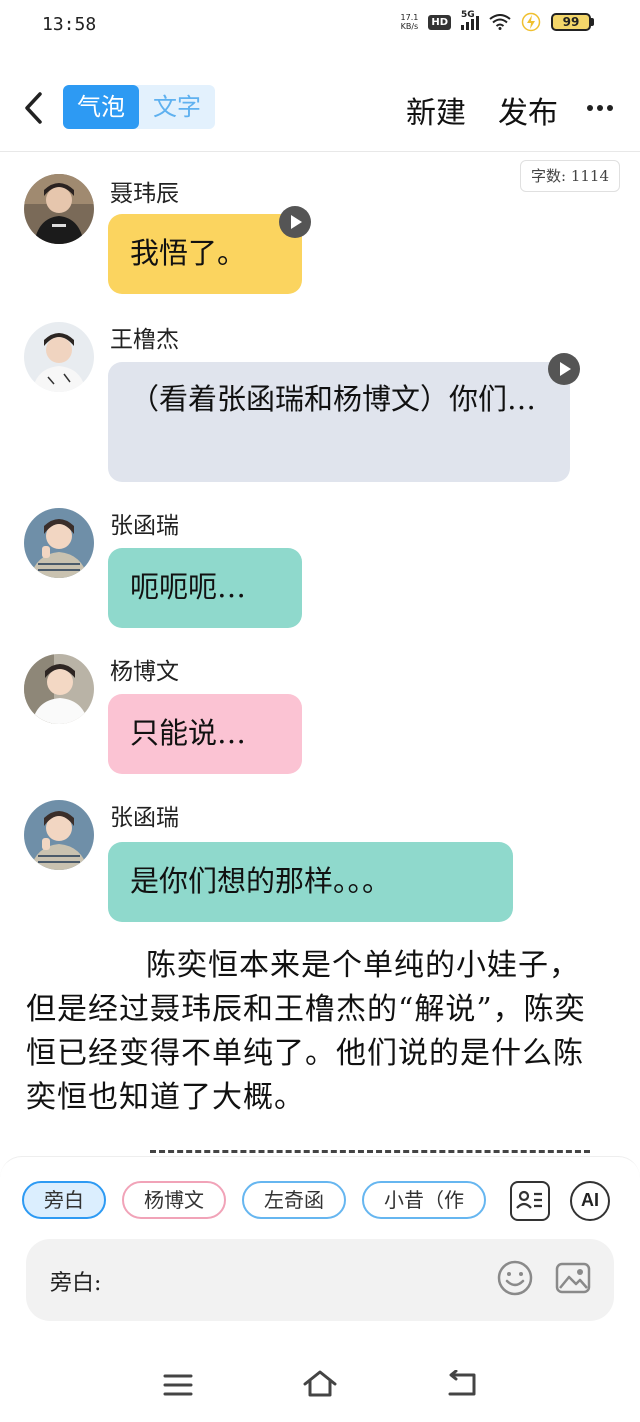  What do you see at coordinates (306, 1279) in the screenshot?
I see `message-input` at bounding box center [306, 1279].